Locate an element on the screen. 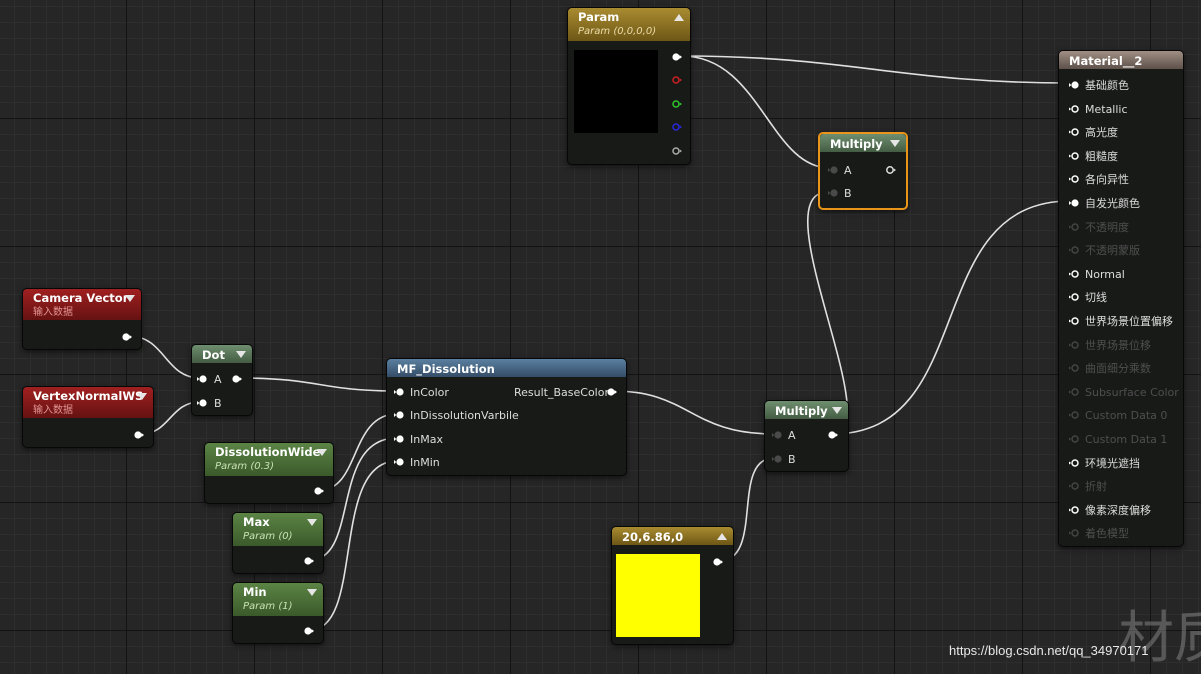 The image size is (1201, 674). max-param-node: Max Param (0) is located at coordinates (278, 543).